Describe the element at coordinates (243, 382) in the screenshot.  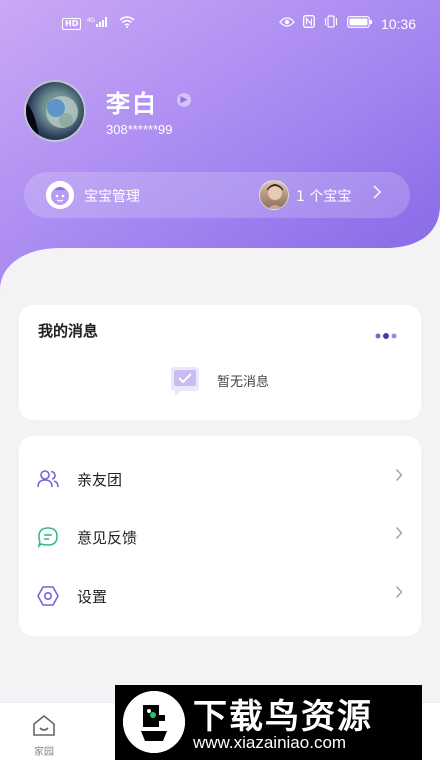
I see `empty-message-text: 暂无消息` at that location.